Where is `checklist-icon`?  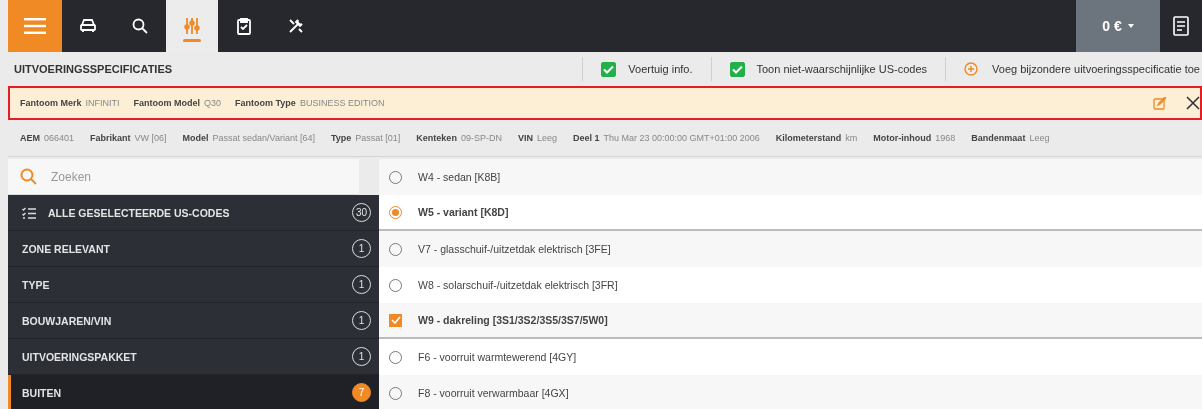 checklist-icon is located at coordinates (29, 212).